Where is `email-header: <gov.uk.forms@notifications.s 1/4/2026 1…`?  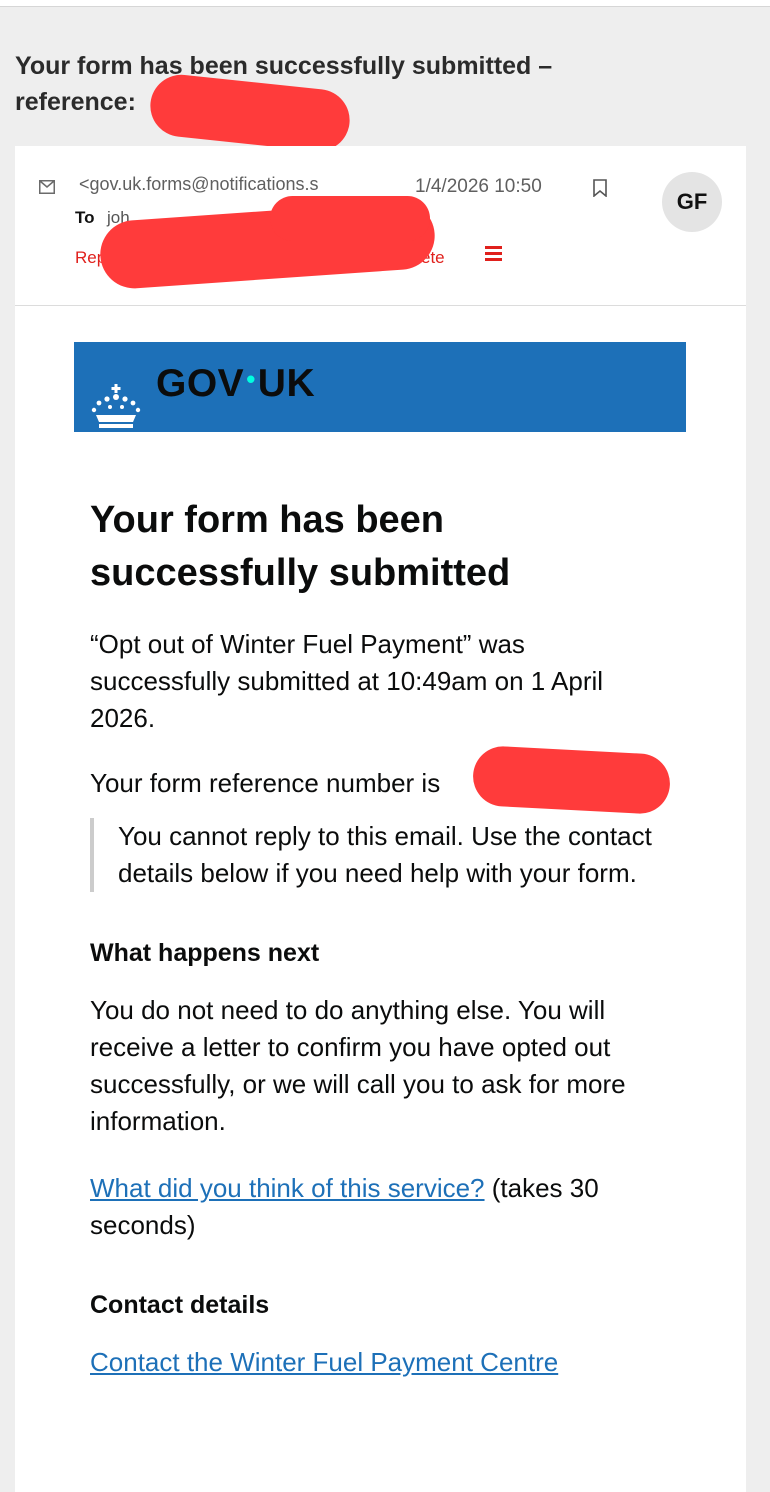
email-header: <gov.uk.forms@notifications.s 1/4/2026 1… is located at coordinates (380, 226).